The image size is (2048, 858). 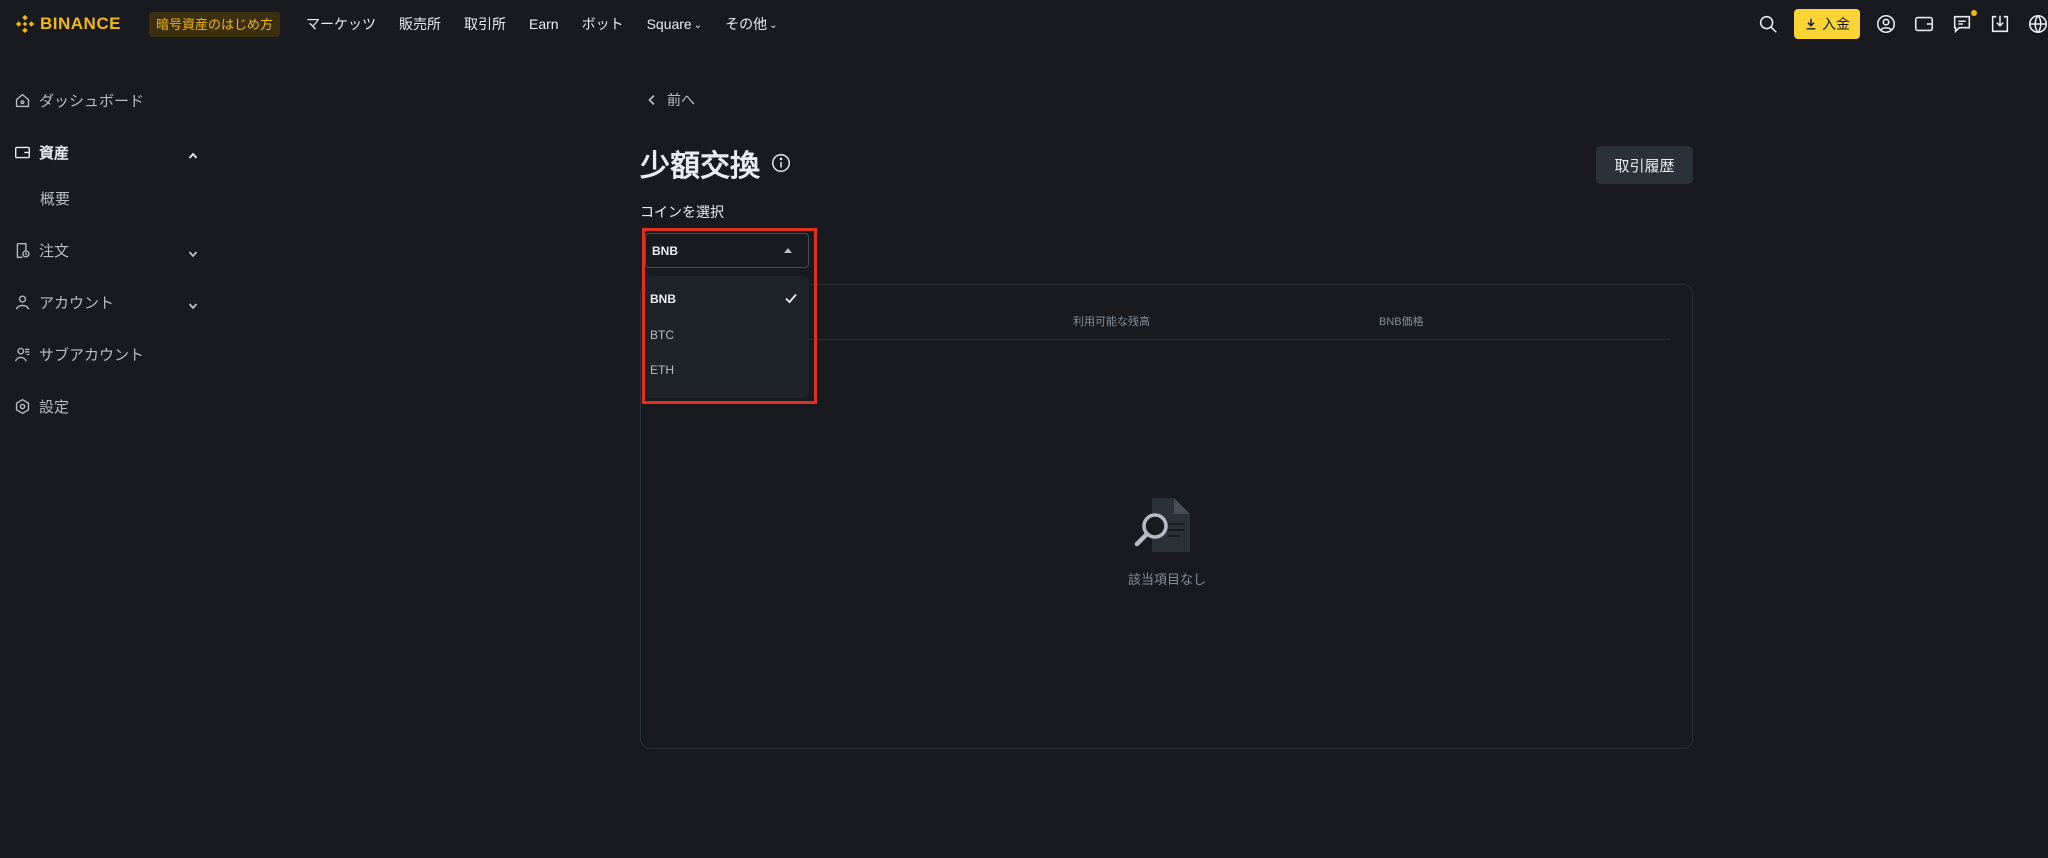 What do you see at coordinates (193, 153) in the screenshot?
I see `chevron-up-icon` at bounding box center [193, 153].